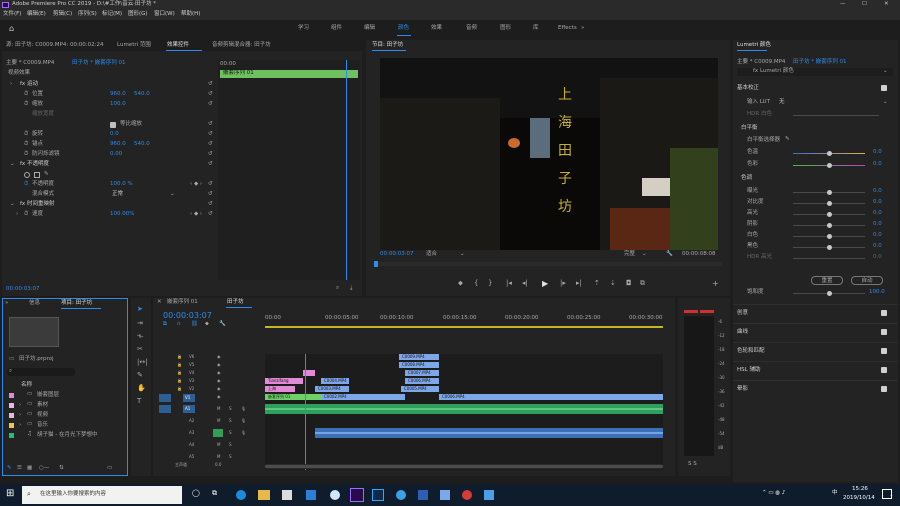 This screenshot has height=506, width=900. I want to click on menu-marker: 标记(M), so click(112, 14).